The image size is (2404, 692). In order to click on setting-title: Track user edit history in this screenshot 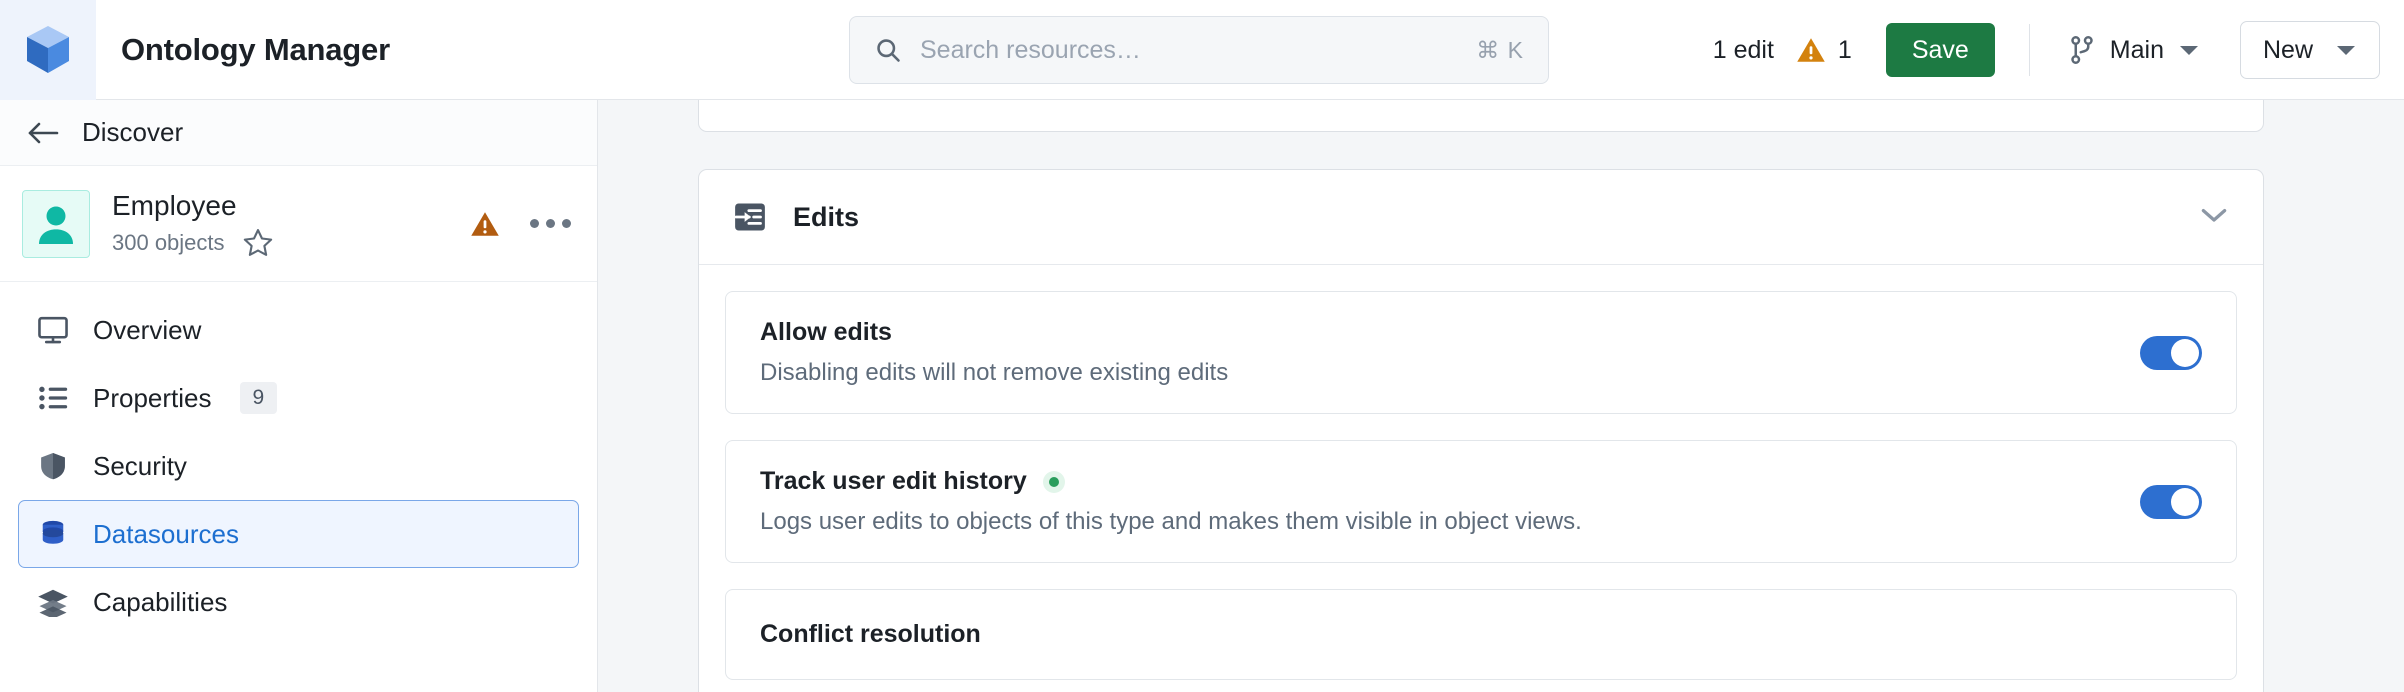, I will do `click(893, 481)`.